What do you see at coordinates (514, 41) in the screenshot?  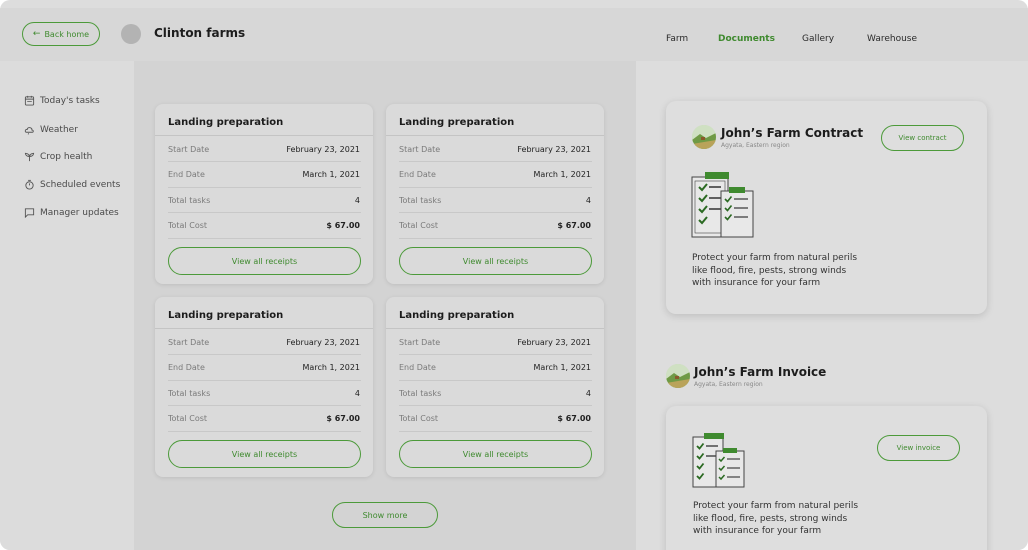 I see `top-nav: Farm Documents Gallery Warehouse` at bounding box center [514, 41].